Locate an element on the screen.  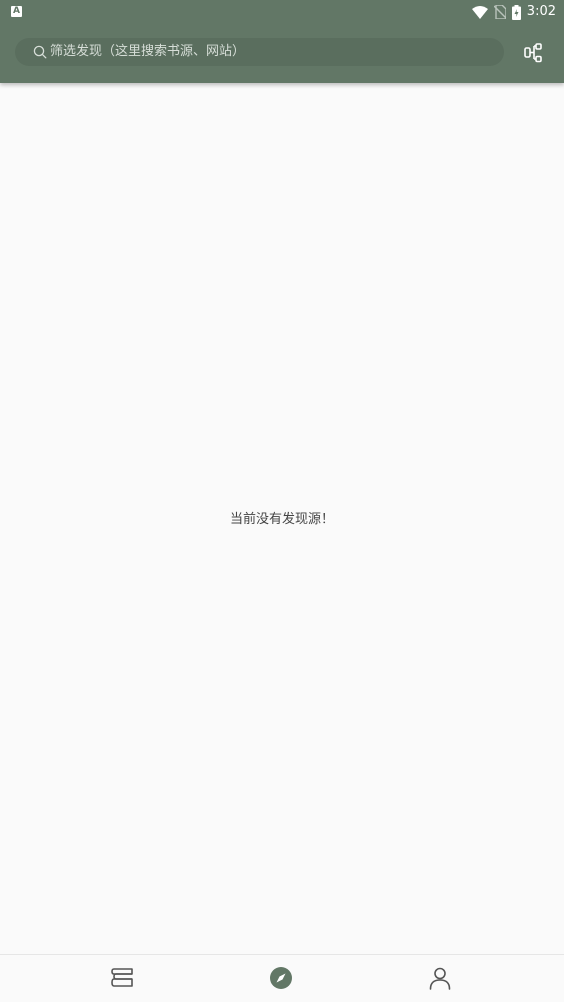
compass-icon is located at coordinates (281, 978).